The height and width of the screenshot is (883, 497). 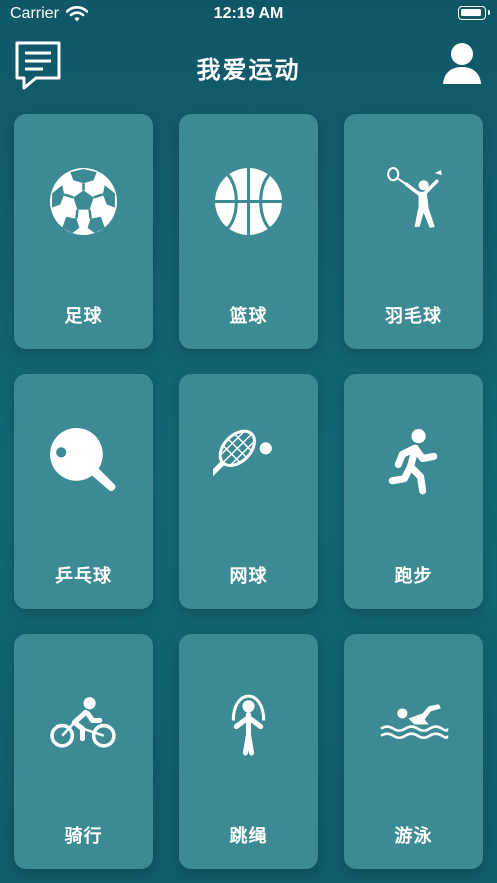 I want to click on sport-card-tennis: 网球, so click(x=248, y=491).